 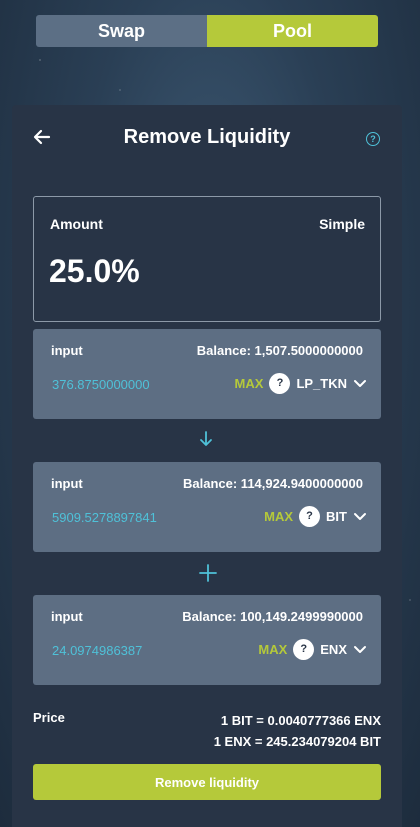 I want to click on token-symbol: LP_TKN, so click(x=321, y=383).